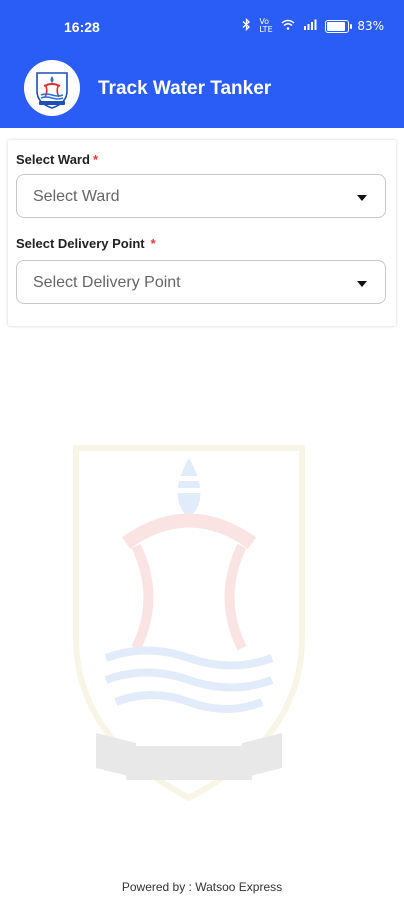  Describe the element at coordinates (370, 26) in the screenshot. I see `battery-percent: 83%` at that location.